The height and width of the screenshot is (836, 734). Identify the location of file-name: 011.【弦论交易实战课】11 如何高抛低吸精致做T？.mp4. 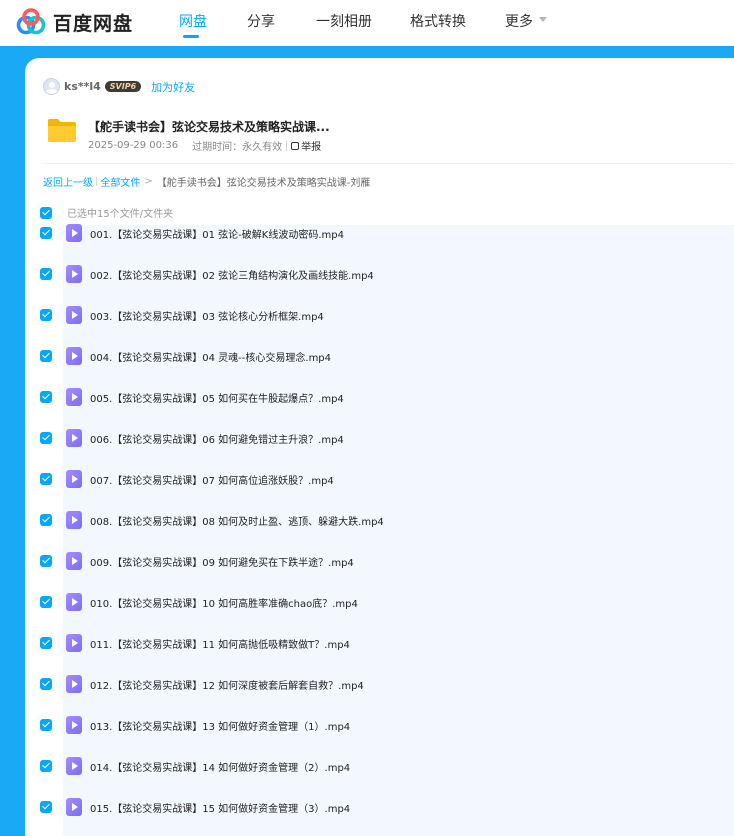
(220, 643).